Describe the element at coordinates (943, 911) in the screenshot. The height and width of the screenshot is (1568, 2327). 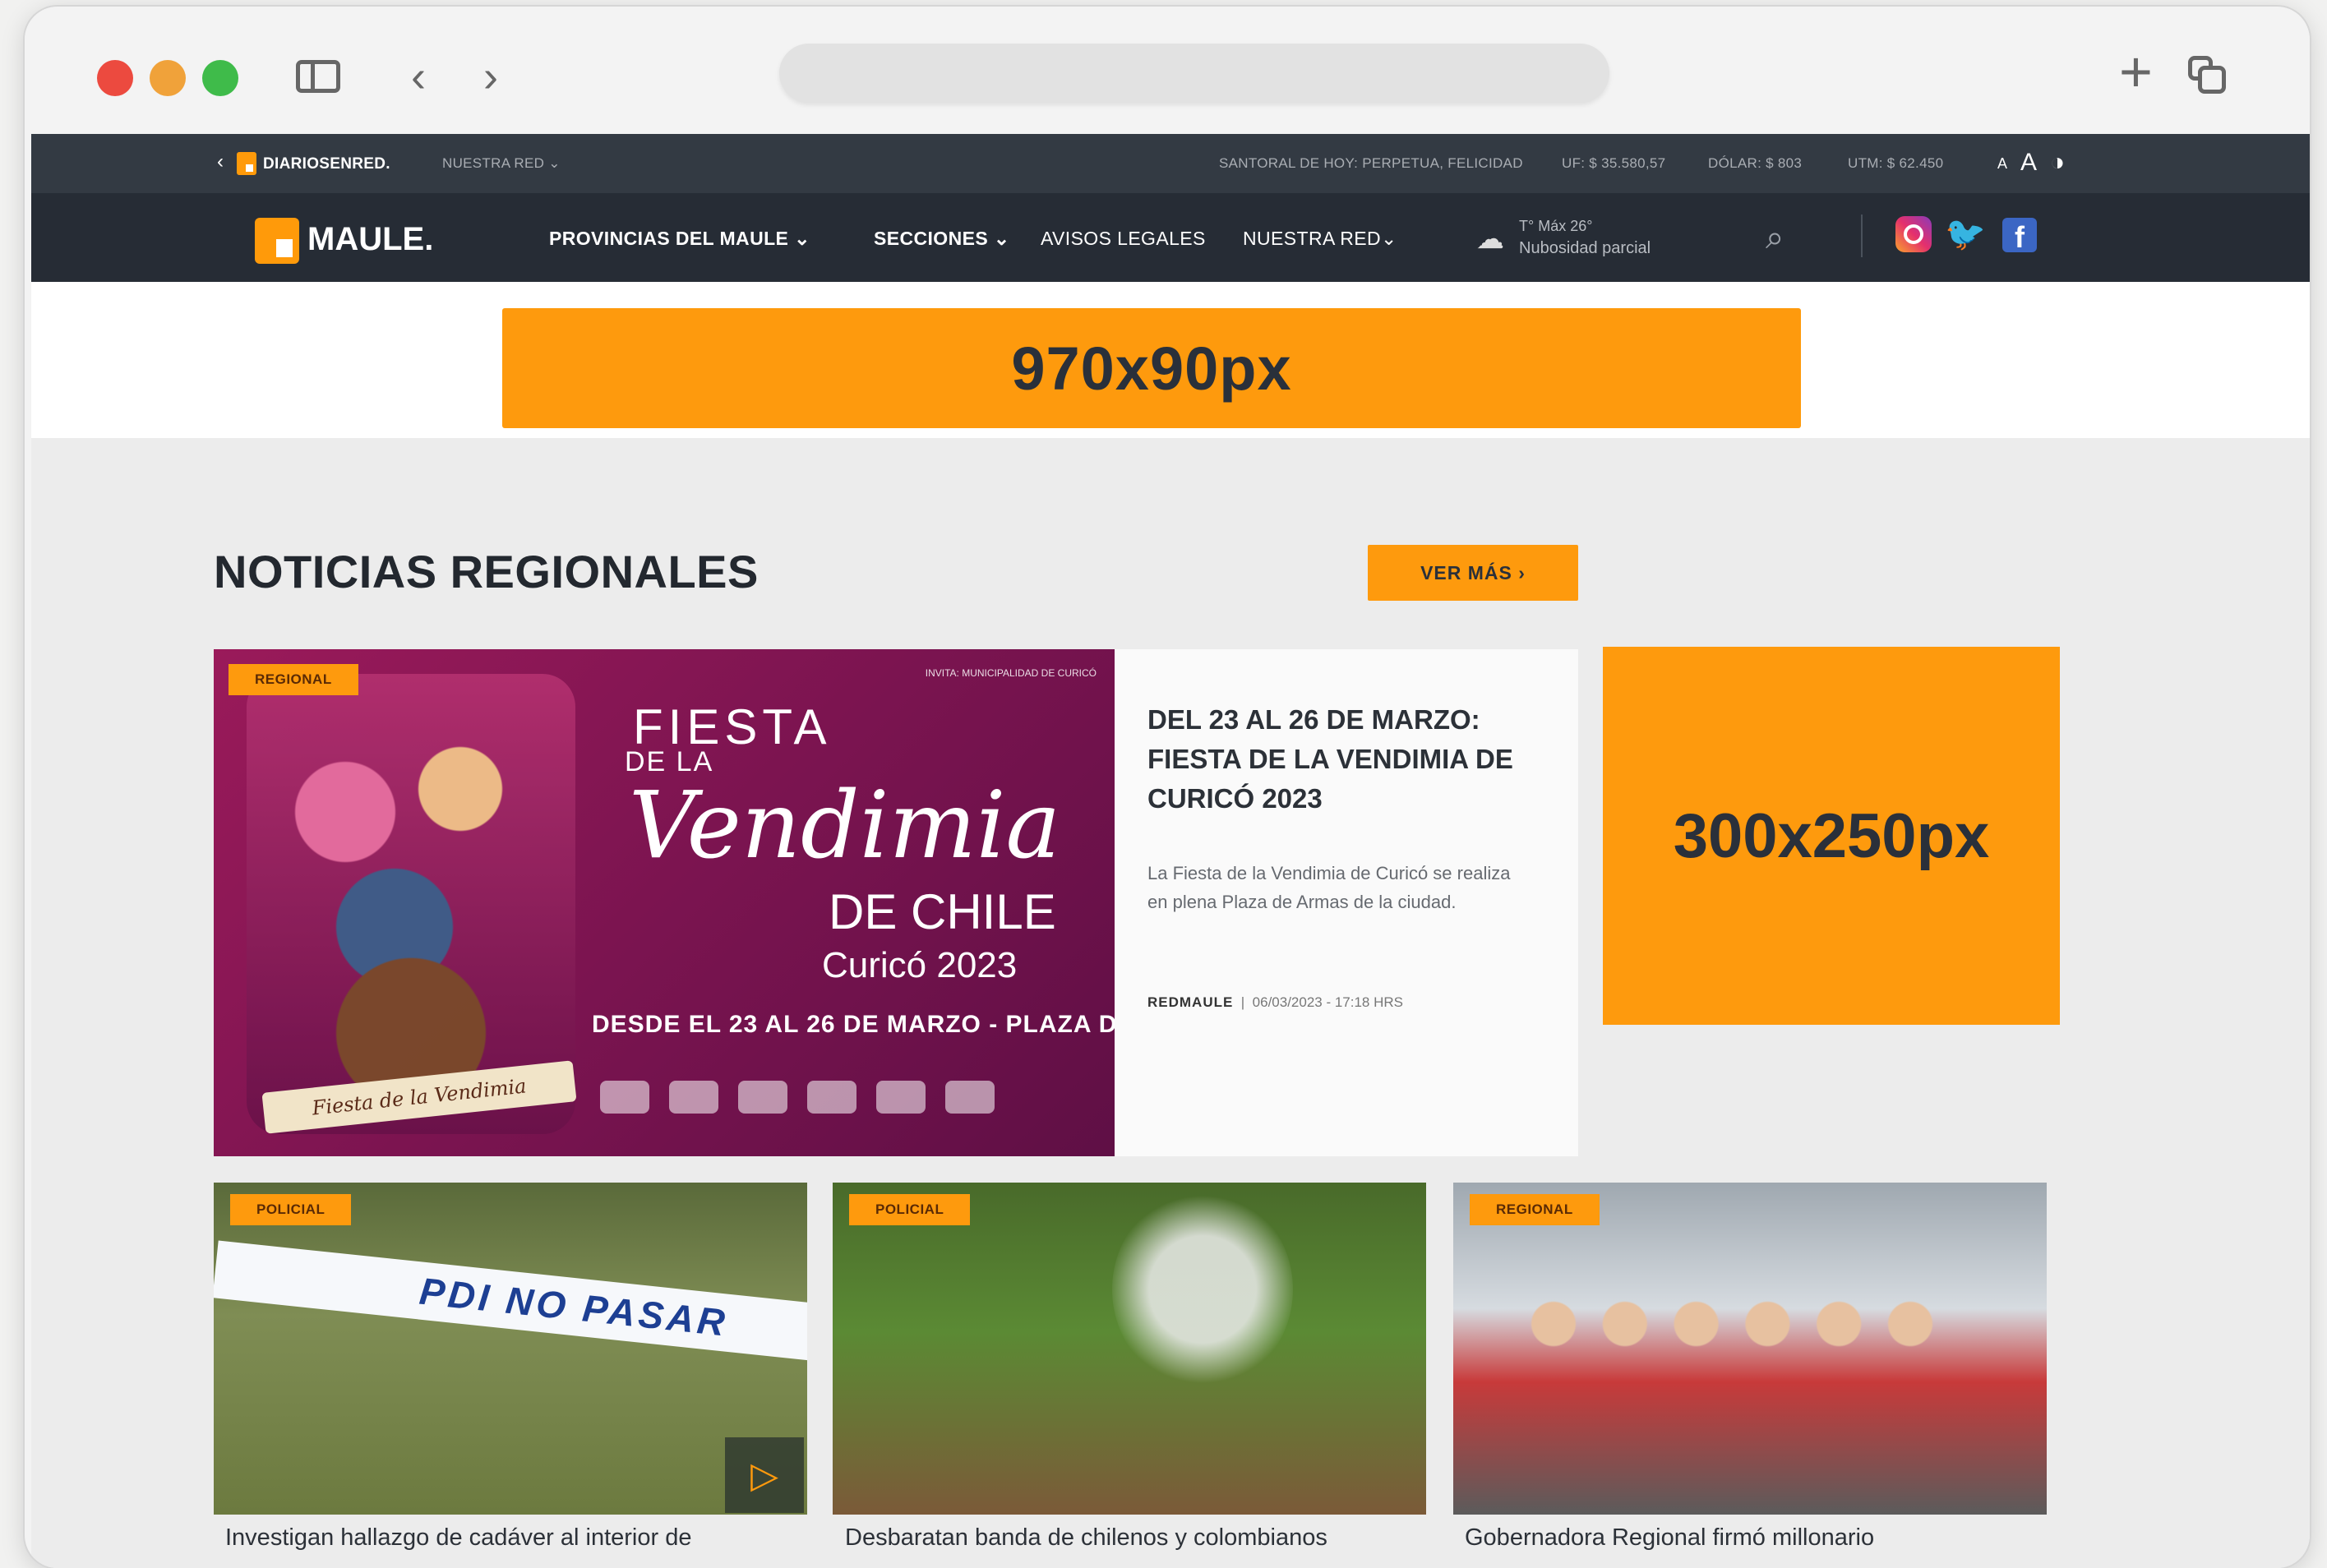
I see `image-chile-text: DE CHILE` at that location.